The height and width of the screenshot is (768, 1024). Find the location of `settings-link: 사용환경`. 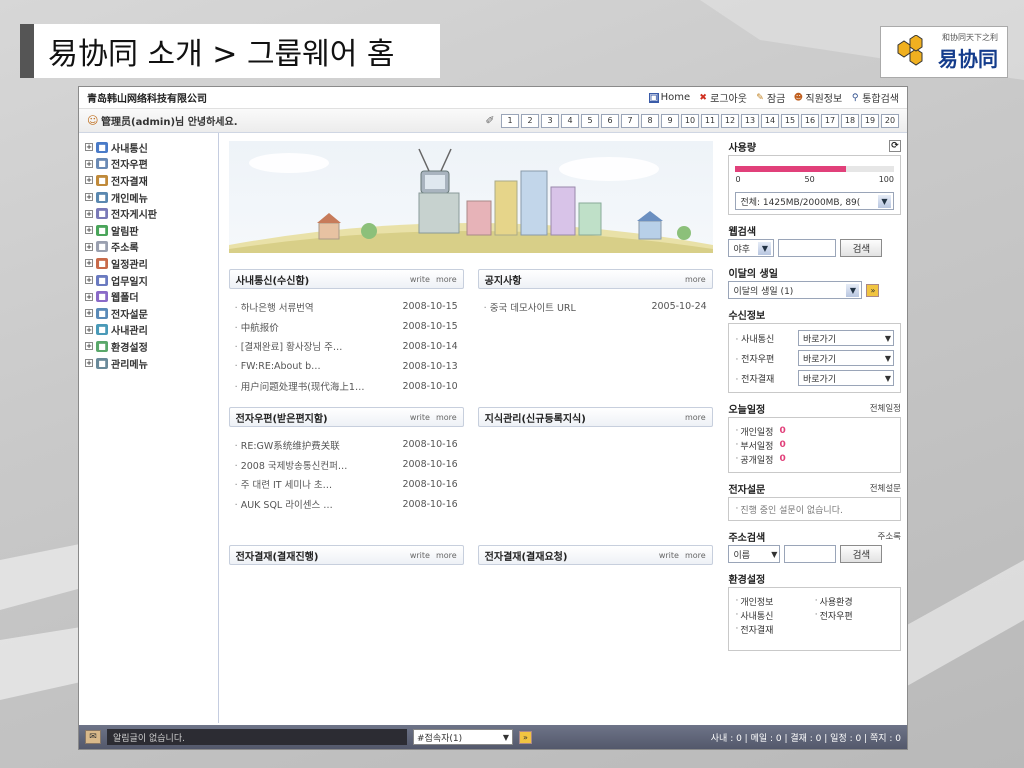

settings-link: 사용환경 is located at coordinates (854, 601).